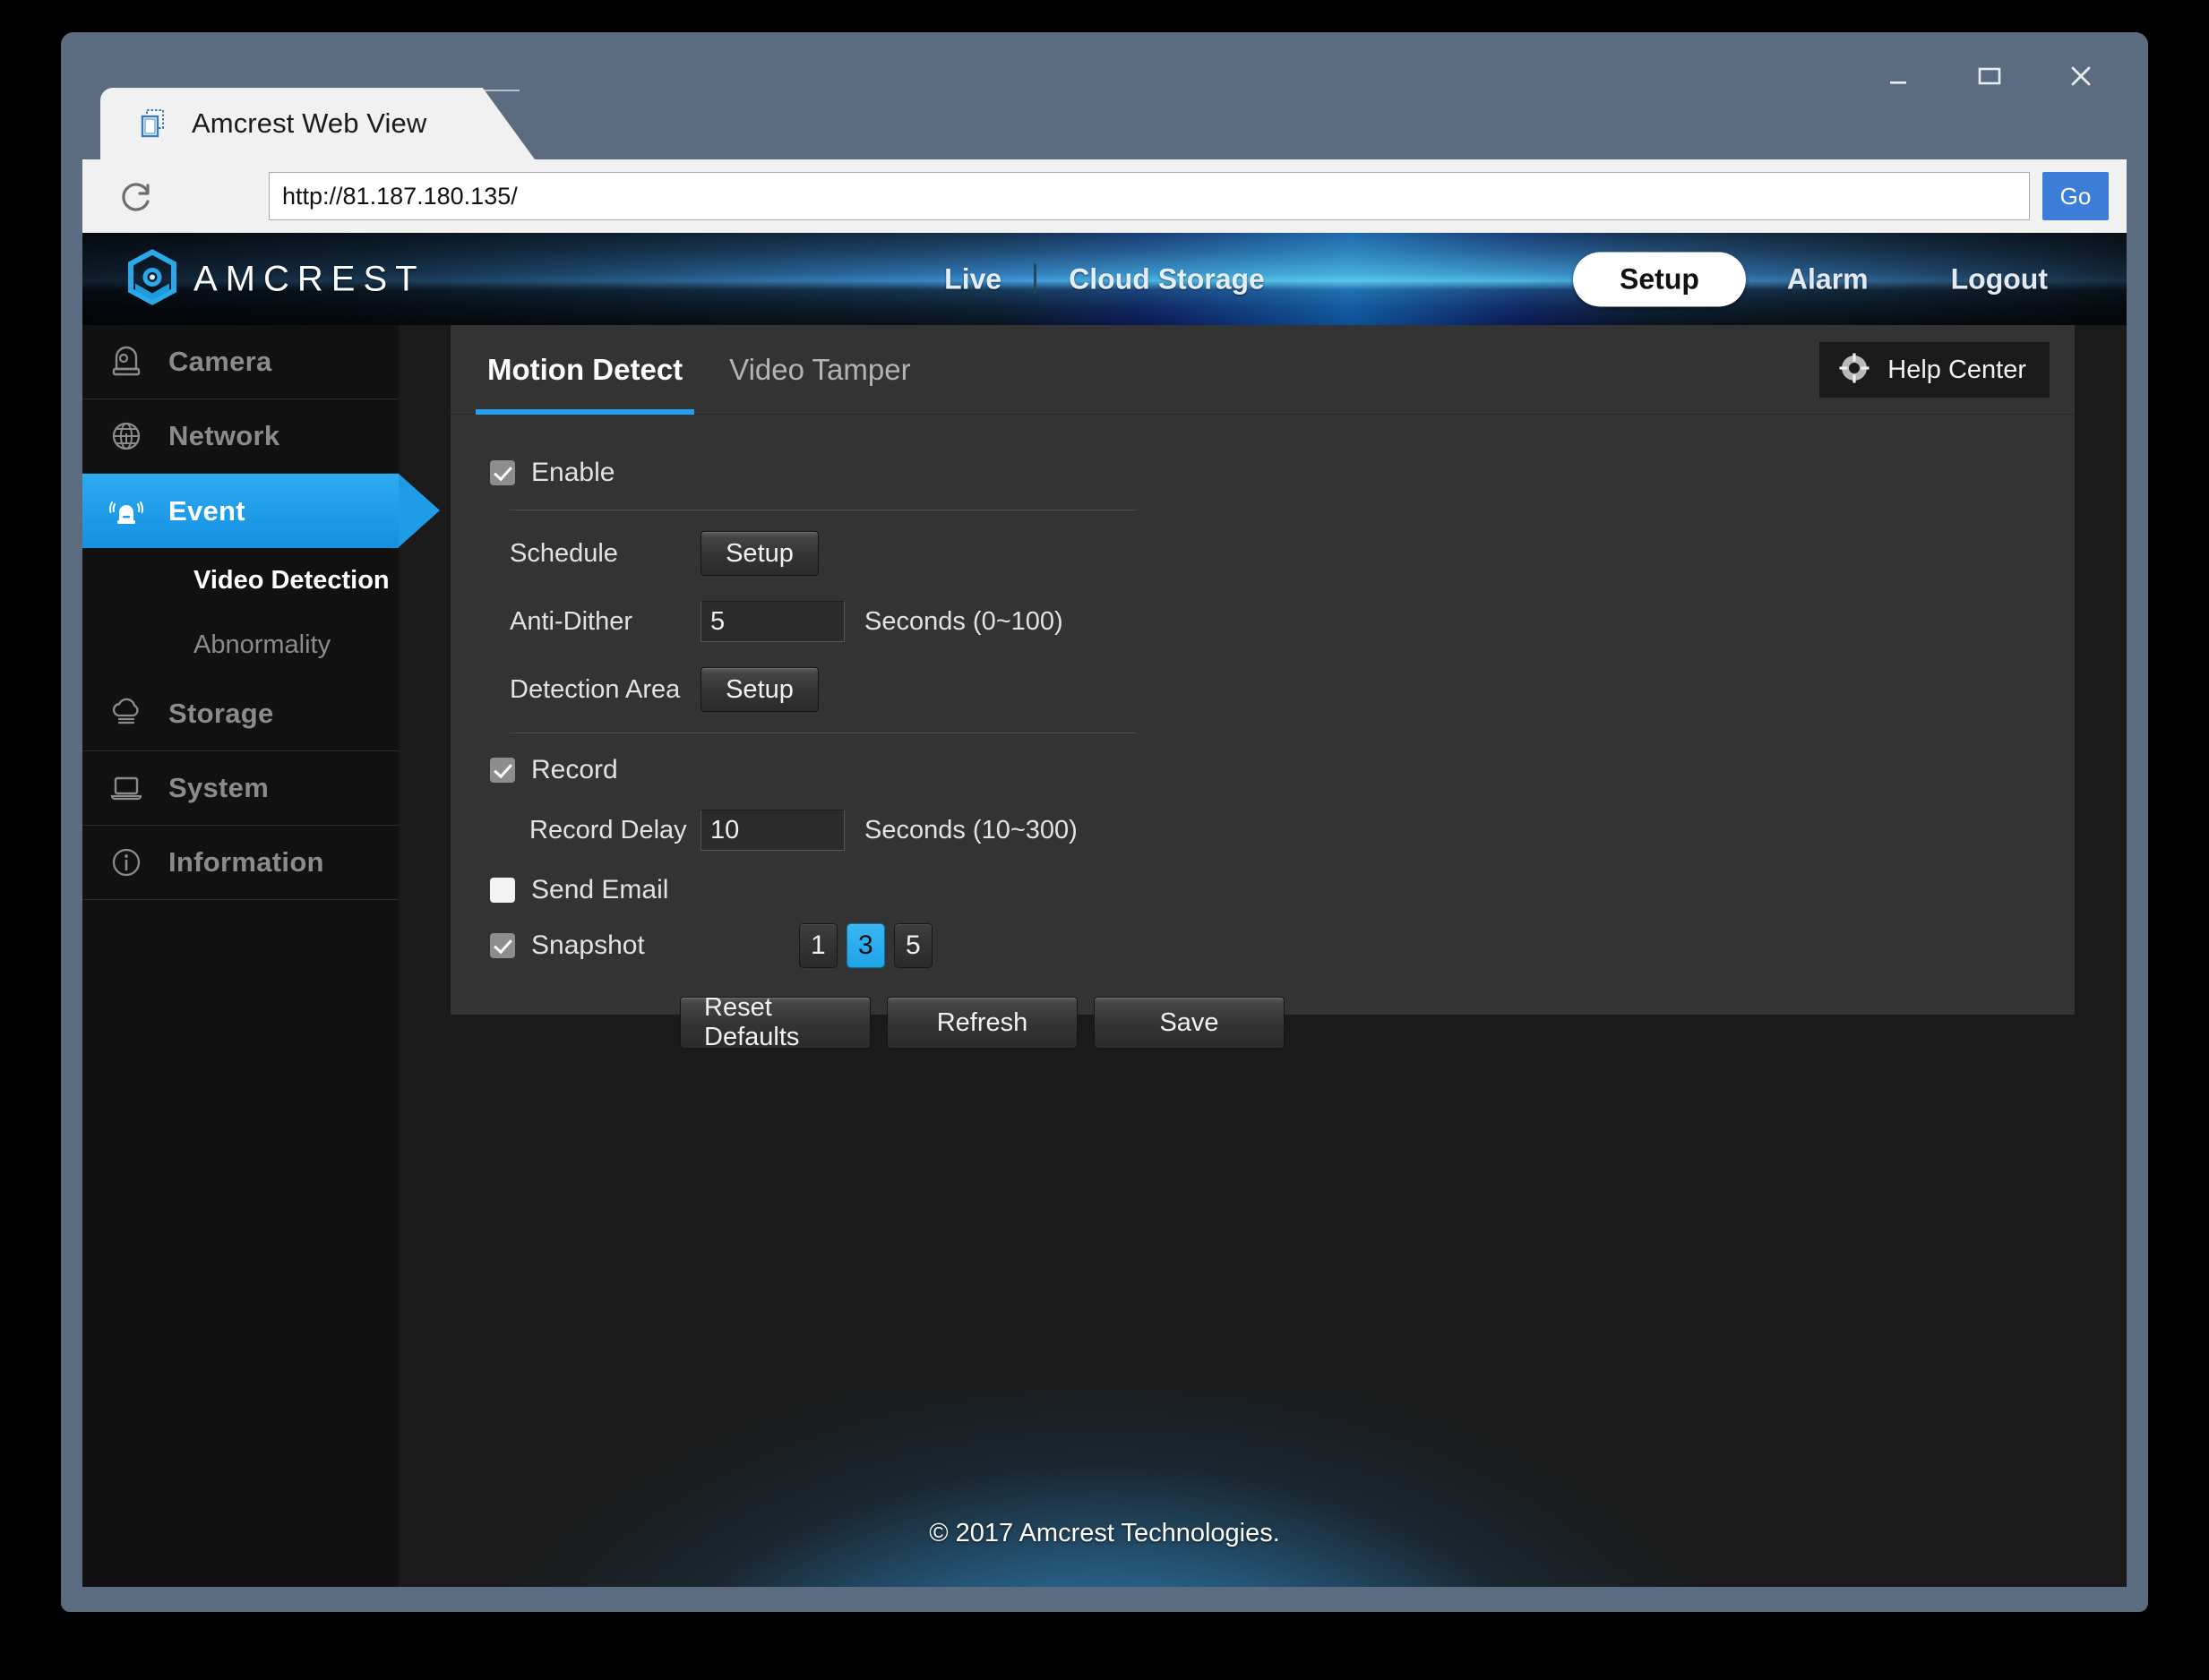  Describe the element at coordinates (588, 945) in the screenshot. I see `snapshot-label: Snapshot` at that location.